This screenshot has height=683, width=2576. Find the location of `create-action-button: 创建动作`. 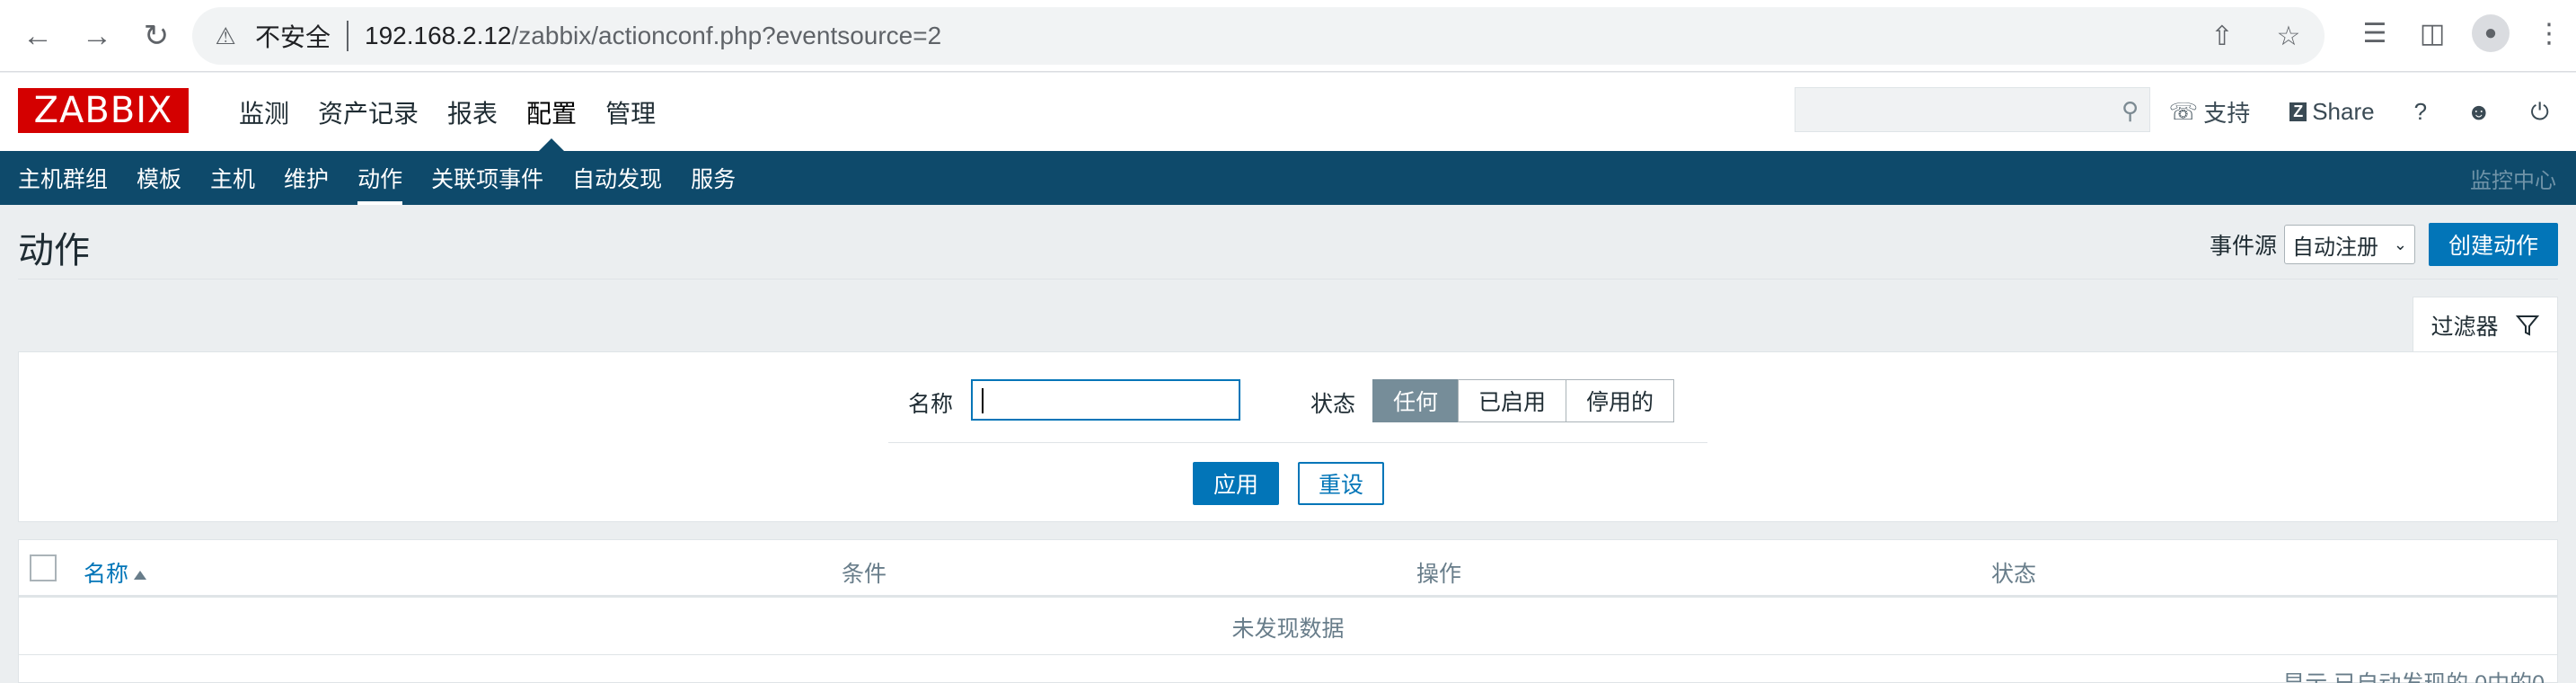

create-action-button: 创建动作 is located at coordinates (2493, 244).